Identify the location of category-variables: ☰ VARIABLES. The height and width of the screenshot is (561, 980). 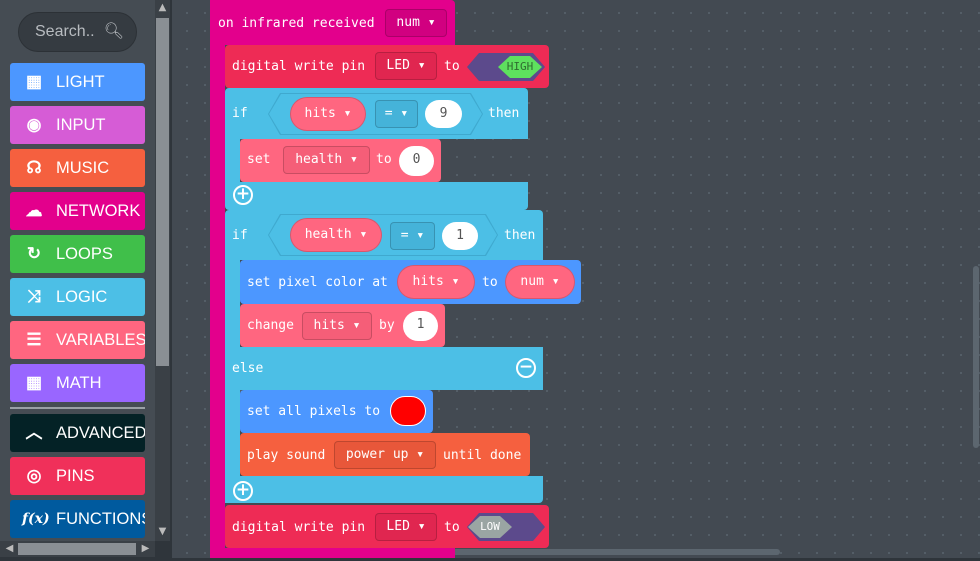
(77, 340).